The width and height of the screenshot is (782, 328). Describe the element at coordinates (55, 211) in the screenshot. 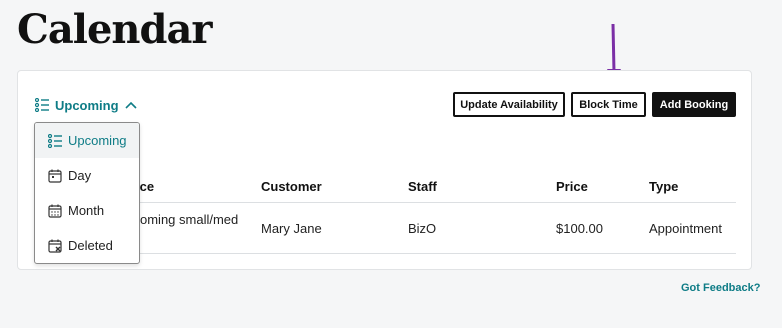

I see `calendar-month-icon` at that location.